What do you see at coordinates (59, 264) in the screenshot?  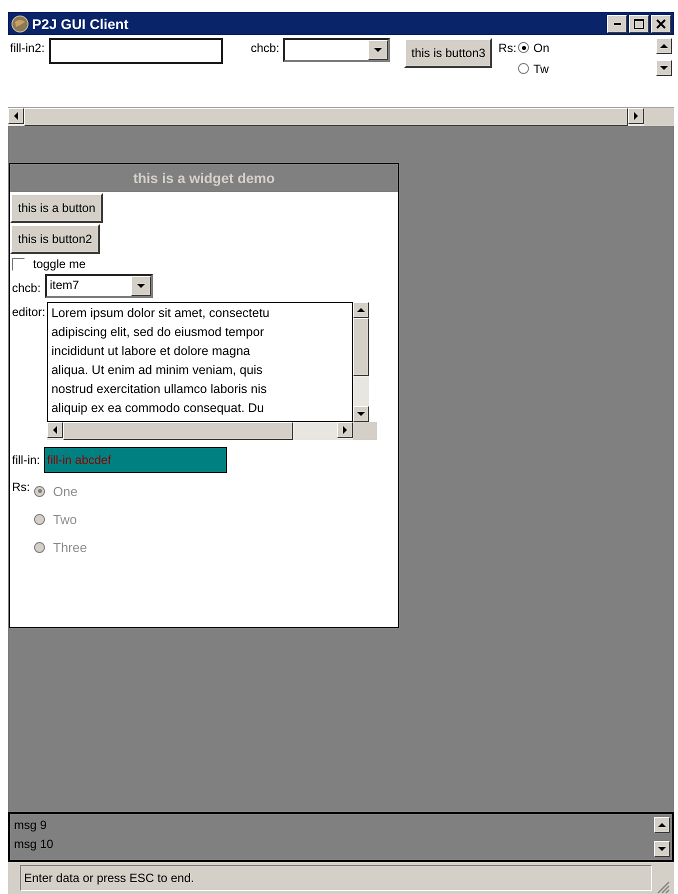 I see `checkbox-label: toggle me` at bounding box center [59, 264].